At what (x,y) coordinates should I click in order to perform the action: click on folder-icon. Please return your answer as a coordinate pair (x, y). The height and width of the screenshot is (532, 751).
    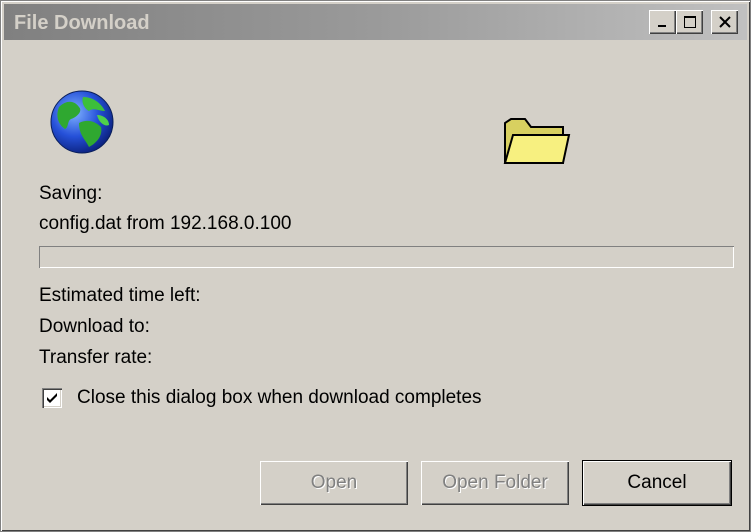
    Looking at the image, I should click on (537, 141).